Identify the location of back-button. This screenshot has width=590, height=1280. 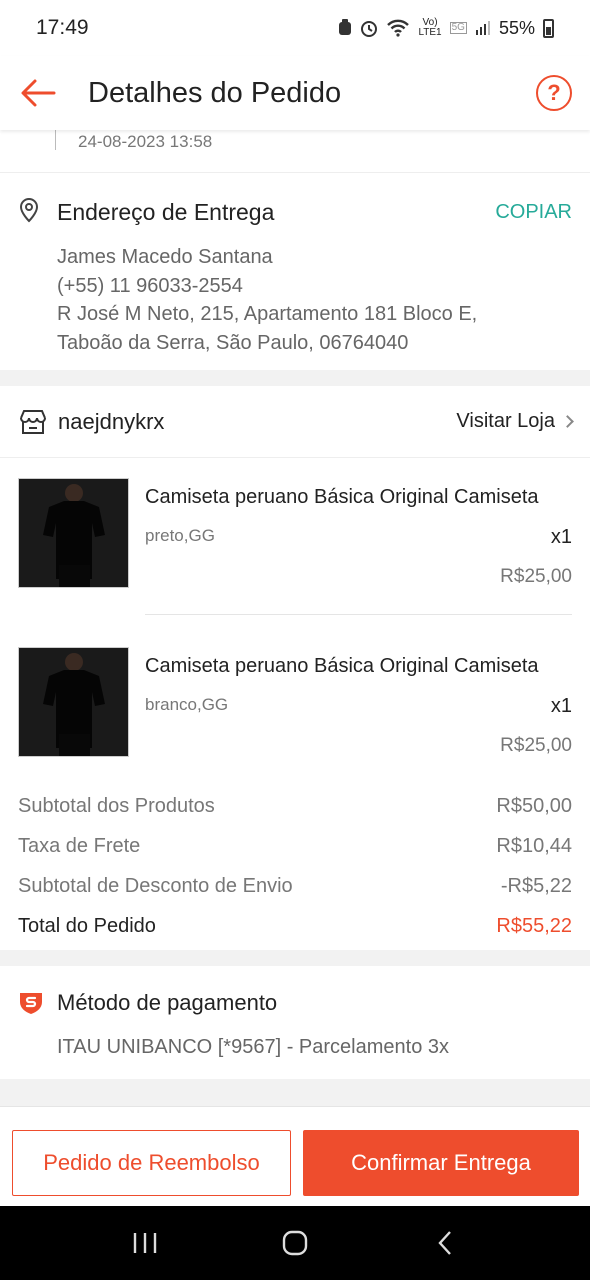
(38, 93).